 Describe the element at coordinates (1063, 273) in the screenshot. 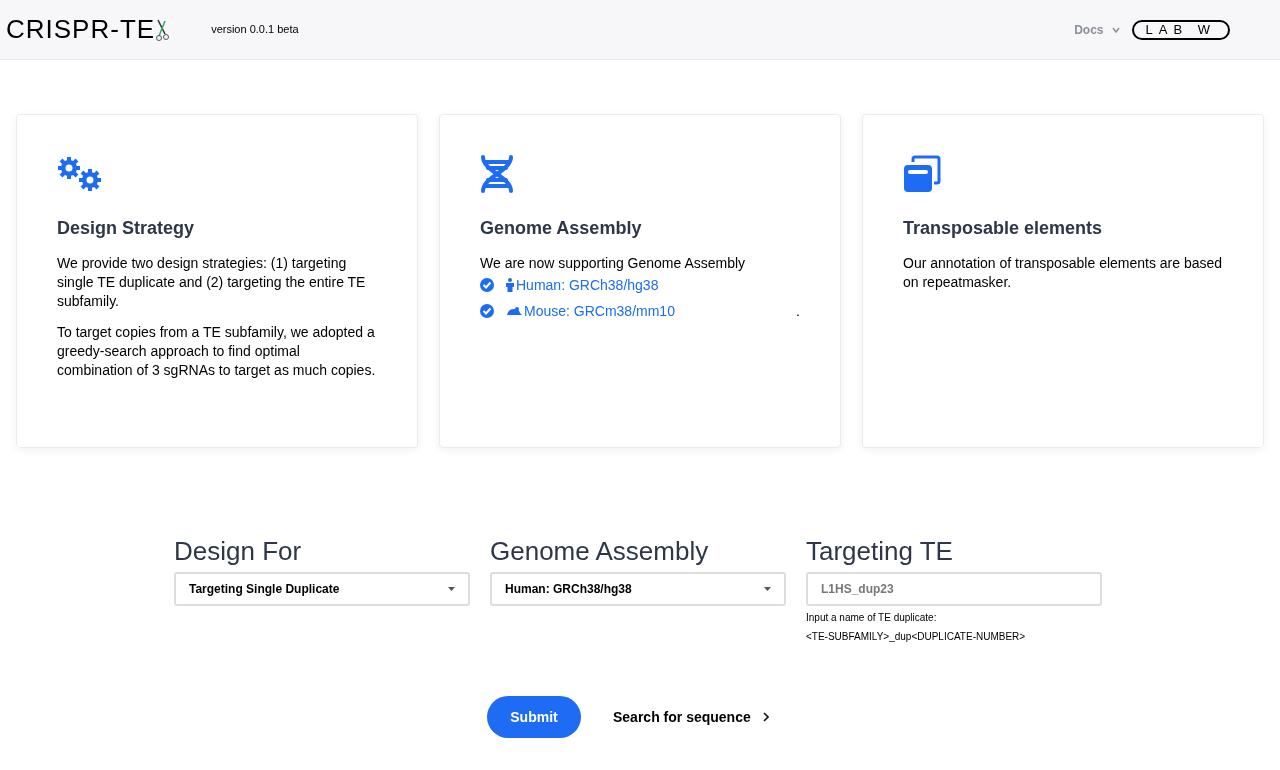

I see `card-text: Our annotation of transposable elements are based on repeatmasker.` at that location.